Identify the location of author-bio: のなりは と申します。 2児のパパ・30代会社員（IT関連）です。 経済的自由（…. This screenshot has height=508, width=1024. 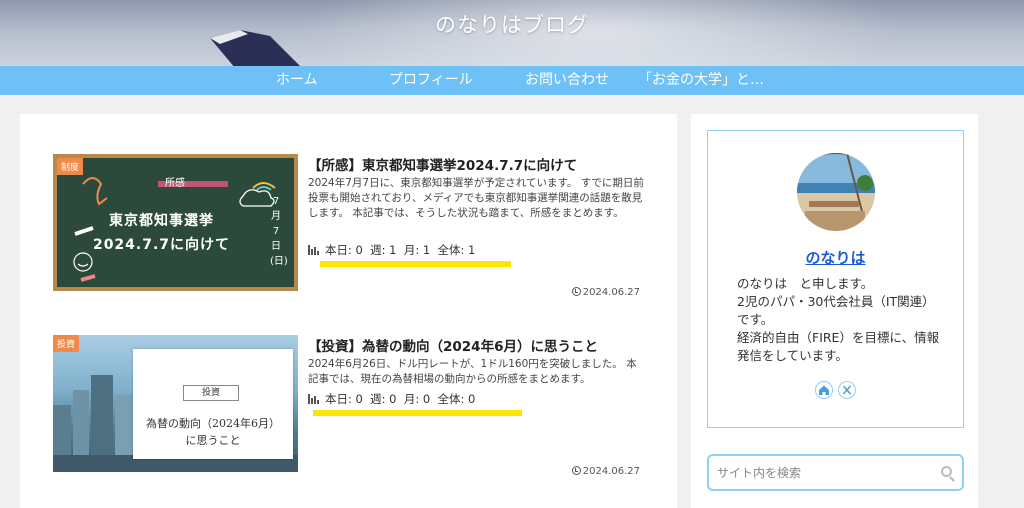
(839, 320).